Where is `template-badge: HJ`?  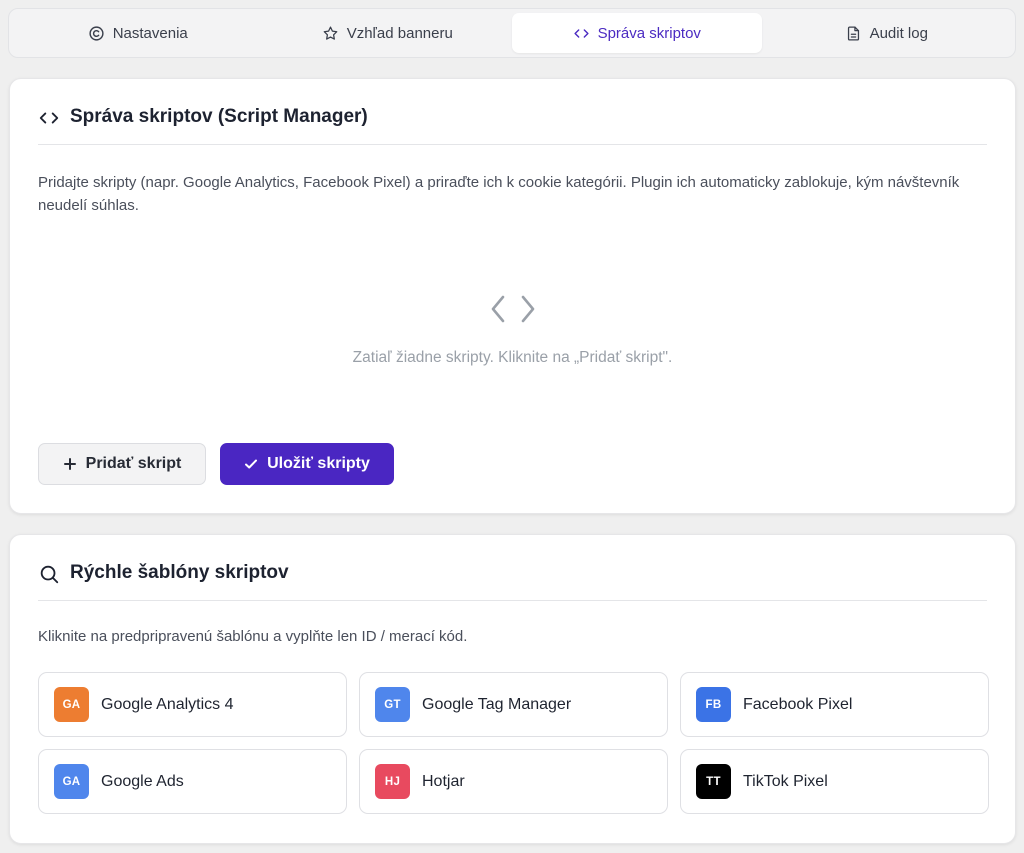
template-badge: HJ is located at coordinates (392, 781).